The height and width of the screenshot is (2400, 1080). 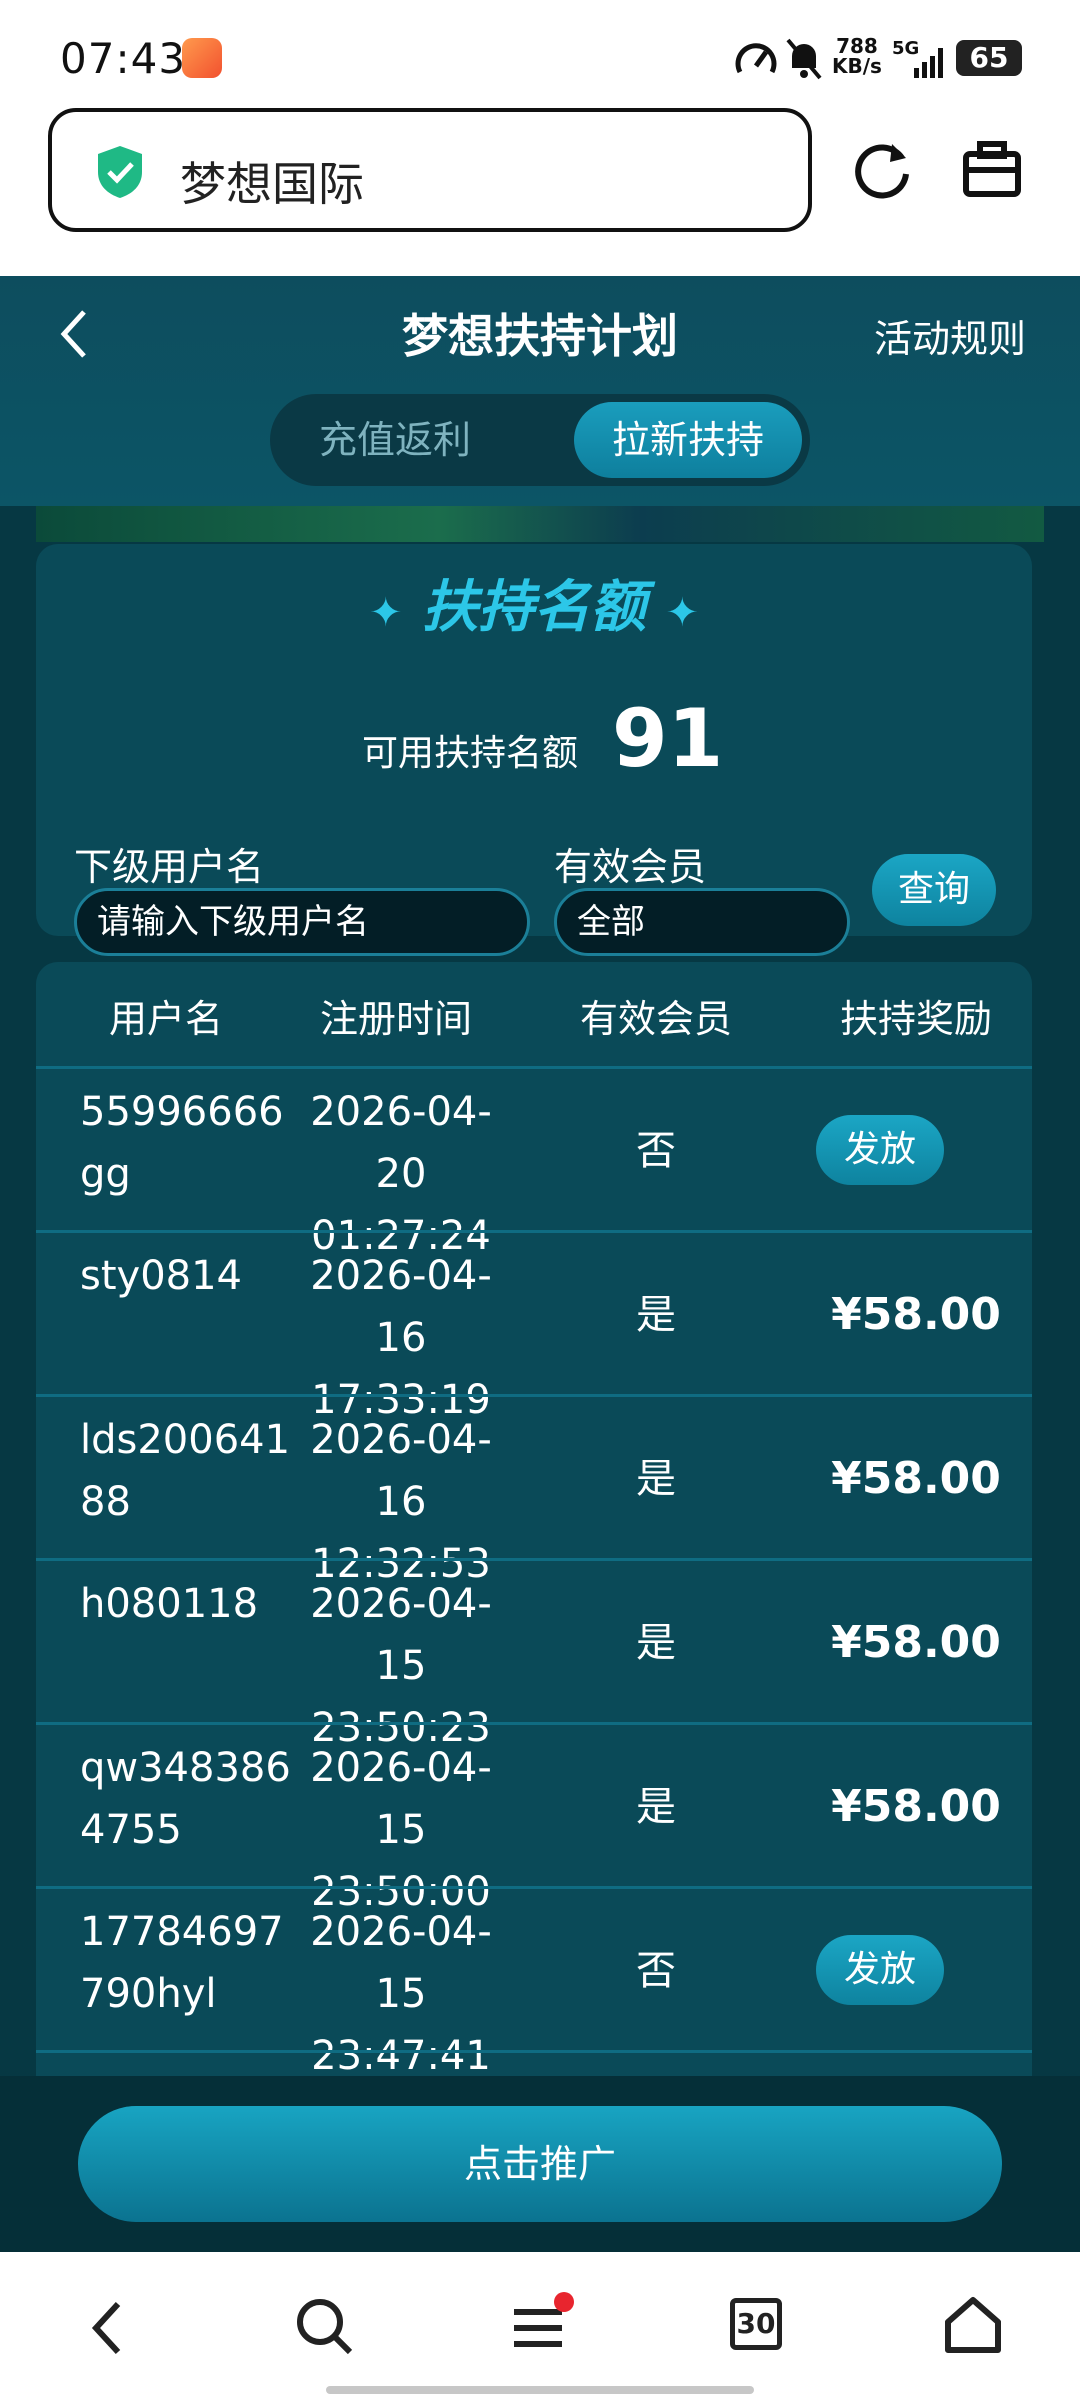 I want to click on tab-switcher: 充值返利 拉新扶持, so click(x=540, y=440).